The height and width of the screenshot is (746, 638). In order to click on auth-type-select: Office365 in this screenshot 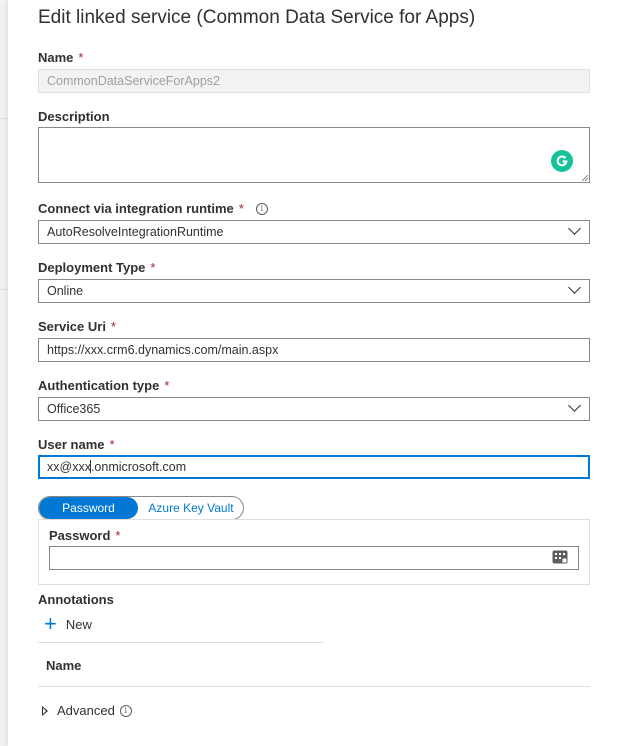, I will do `click(314, 409)`.